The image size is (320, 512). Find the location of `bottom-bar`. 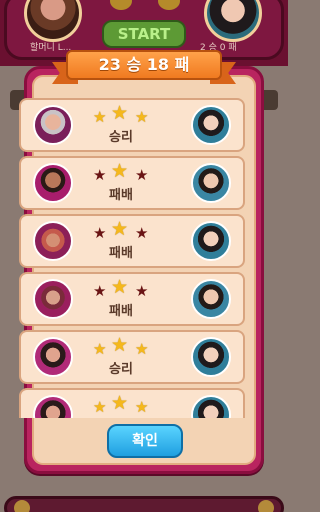

bottom-bar is located at coordinates (144, 504).